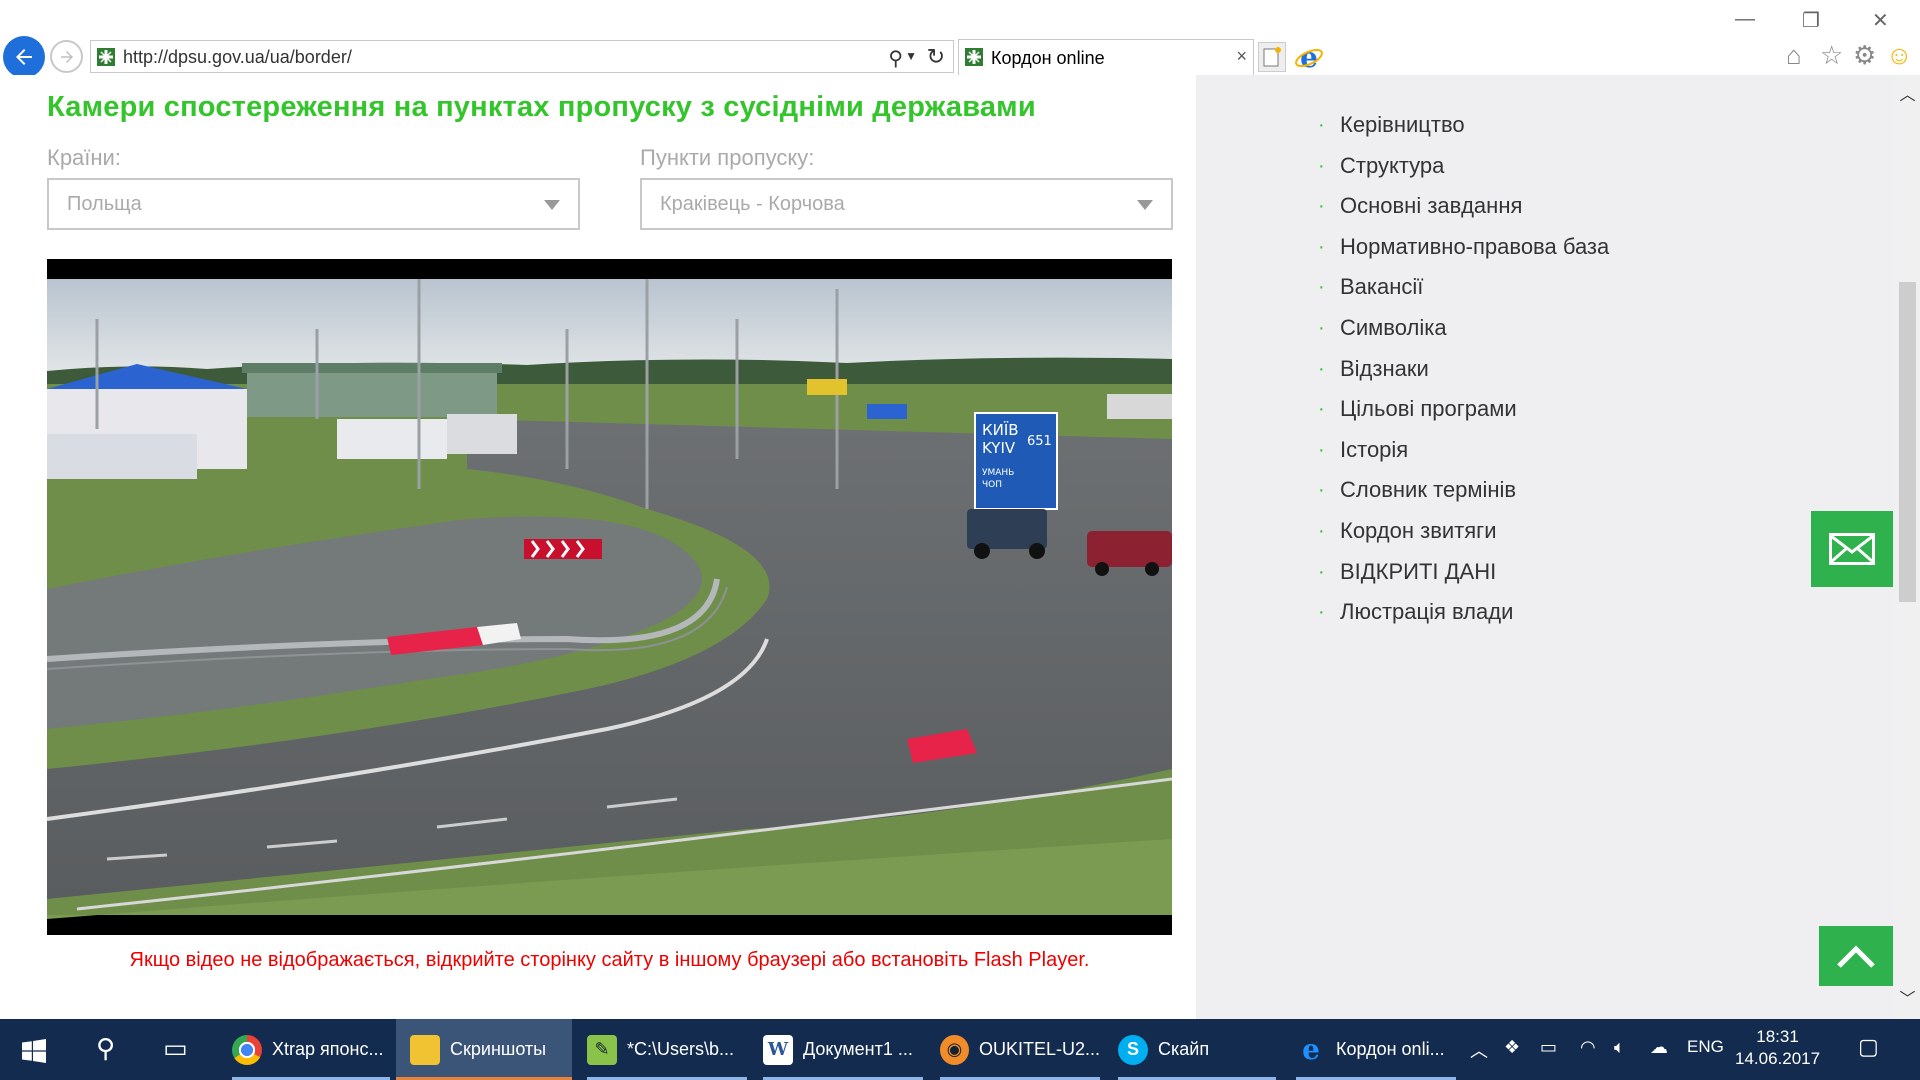 This screenshot has height=1080, width=1920. I want to click on gear-icon: ⚙, so click(1864, 55).